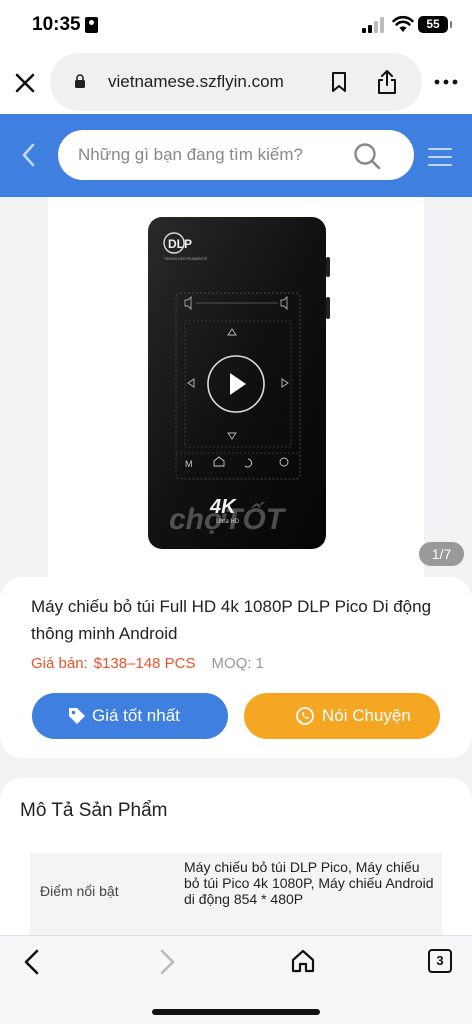 This screenshot has width=472, height=1024. Describe the element at coordinates (236, 979) in the screenshot. I see `browser-bottom-toolbar: 3` at that location.